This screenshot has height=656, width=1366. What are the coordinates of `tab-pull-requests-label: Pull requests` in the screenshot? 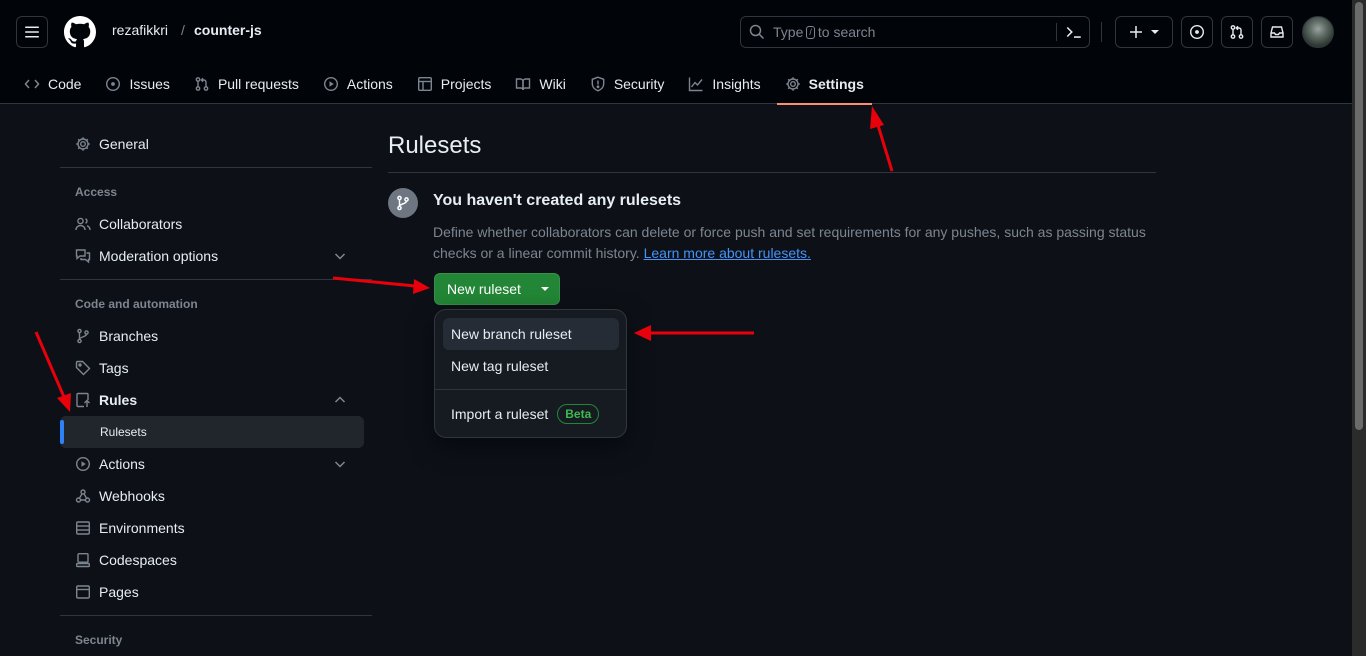 It's located at (258, 84).